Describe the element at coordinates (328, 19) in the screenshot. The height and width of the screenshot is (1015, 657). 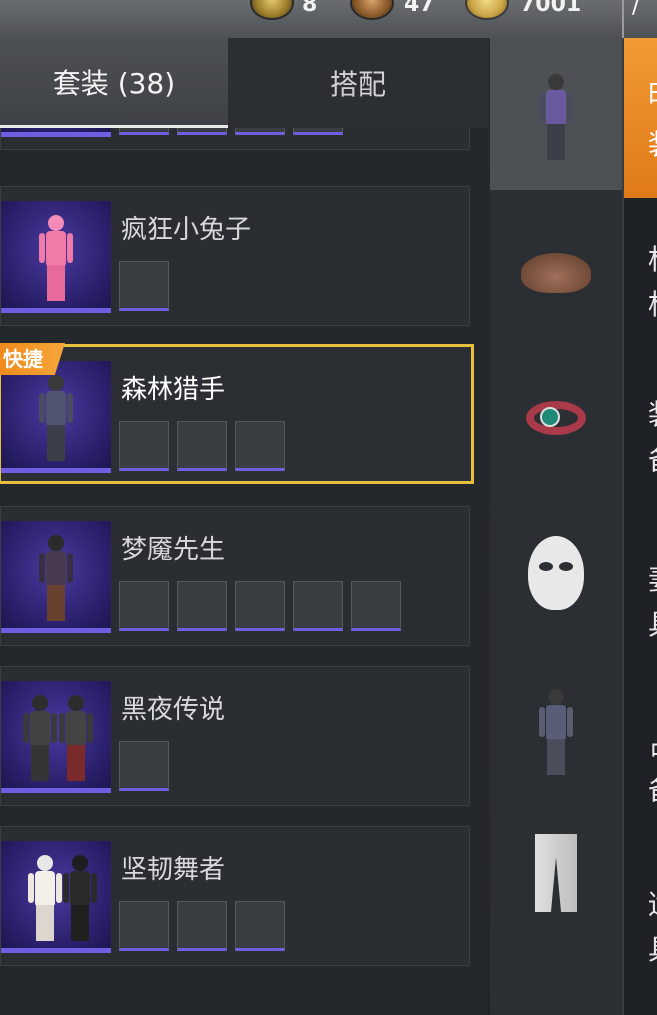
I see `currency-bar: 8 47 7001 /` at that location.